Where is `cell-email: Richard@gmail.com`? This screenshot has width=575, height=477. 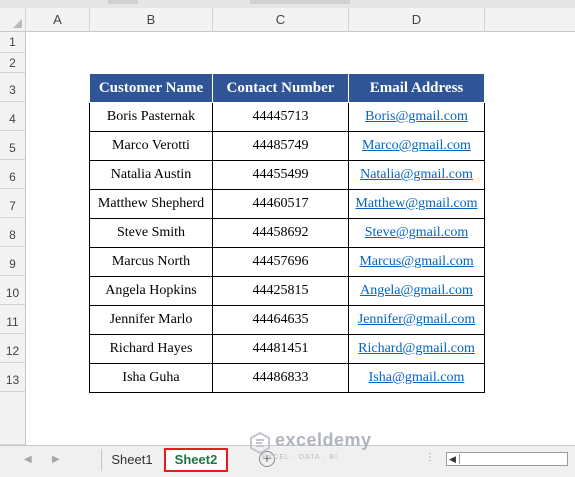
cell-email: Richard@gmail.com is located at coordinates (416, 349).